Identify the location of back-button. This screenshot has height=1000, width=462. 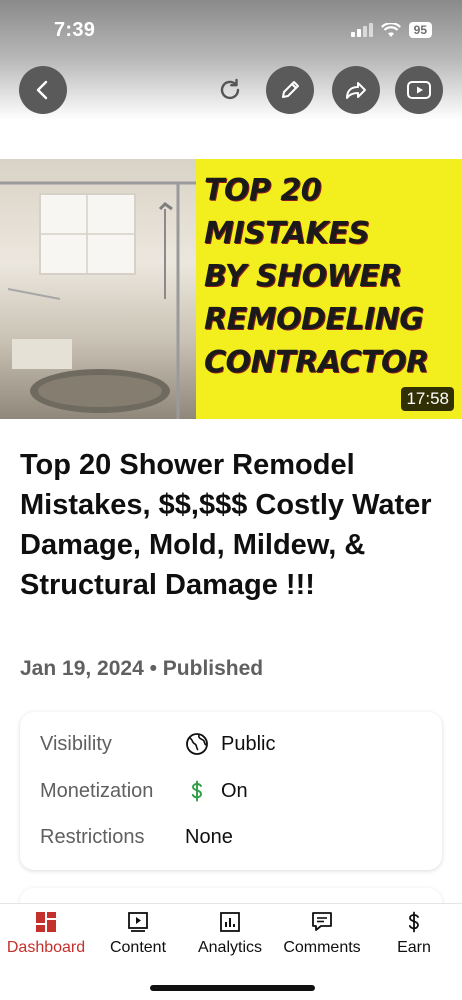
(43, 90).